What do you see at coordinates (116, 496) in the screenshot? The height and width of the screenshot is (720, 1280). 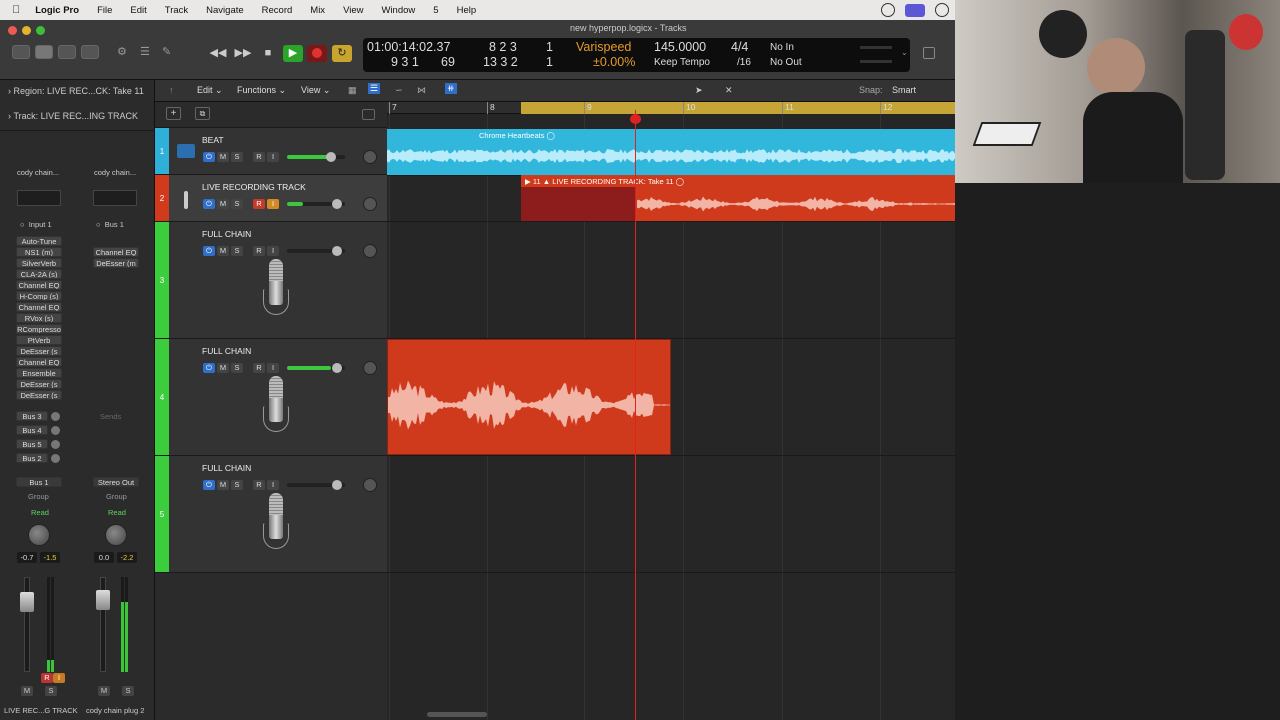 I see `group-slot-right: Group` at bounding box center [116, 496].